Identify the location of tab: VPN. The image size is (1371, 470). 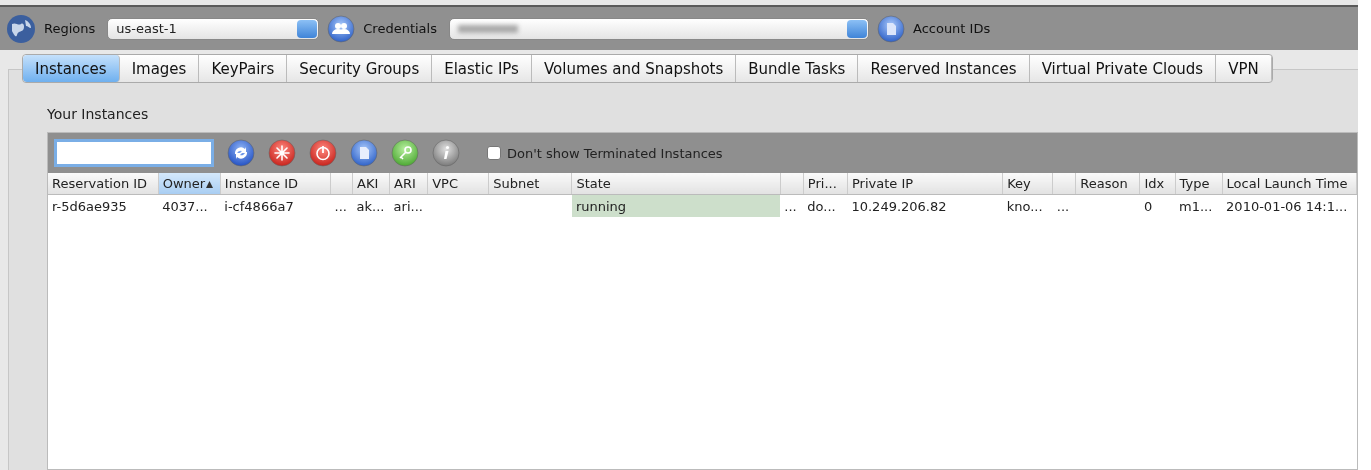
(1244, 68).